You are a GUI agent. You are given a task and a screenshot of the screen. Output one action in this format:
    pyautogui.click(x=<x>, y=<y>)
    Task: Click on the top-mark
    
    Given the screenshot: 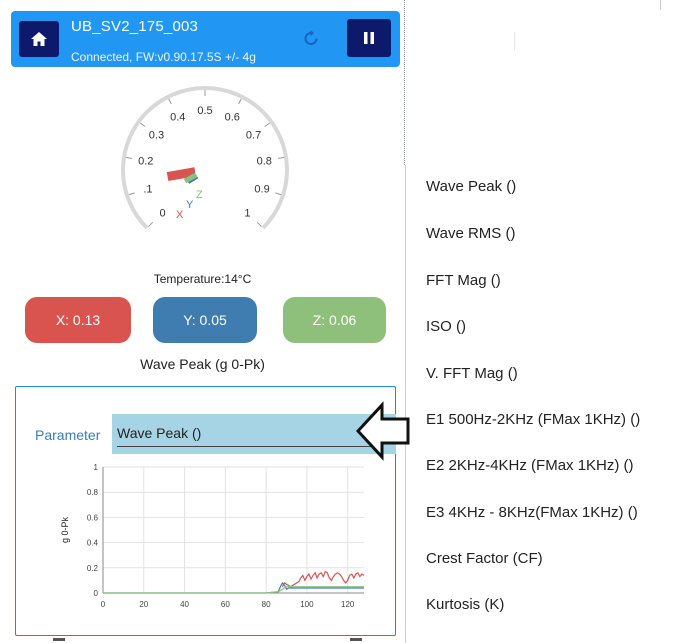 What is the action you would take?
    pyautogui.click(x=514, y=41)
    